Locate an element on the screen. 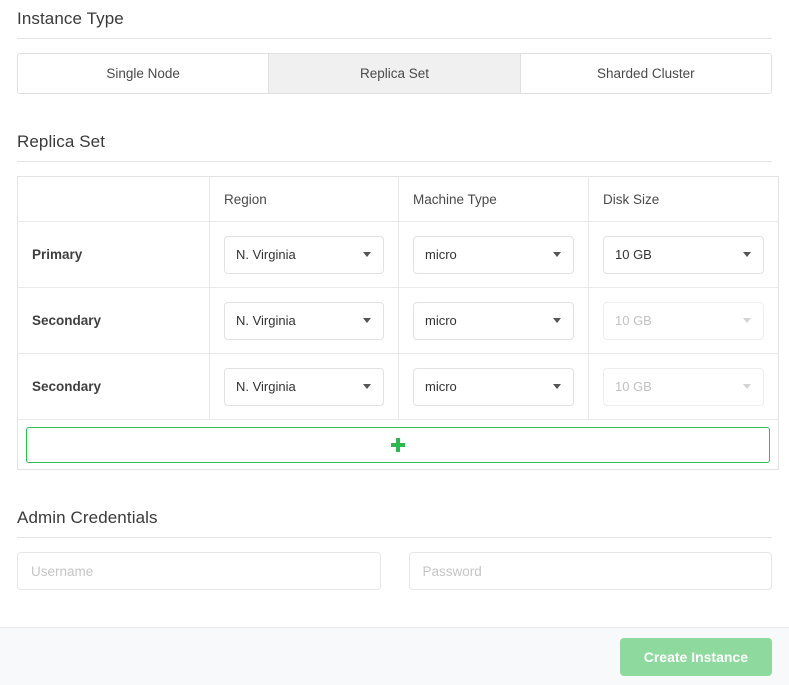 The width and height of the screenshot is (789, 685). create-instance-button: Create Instance is located at coordinates (695, 656).